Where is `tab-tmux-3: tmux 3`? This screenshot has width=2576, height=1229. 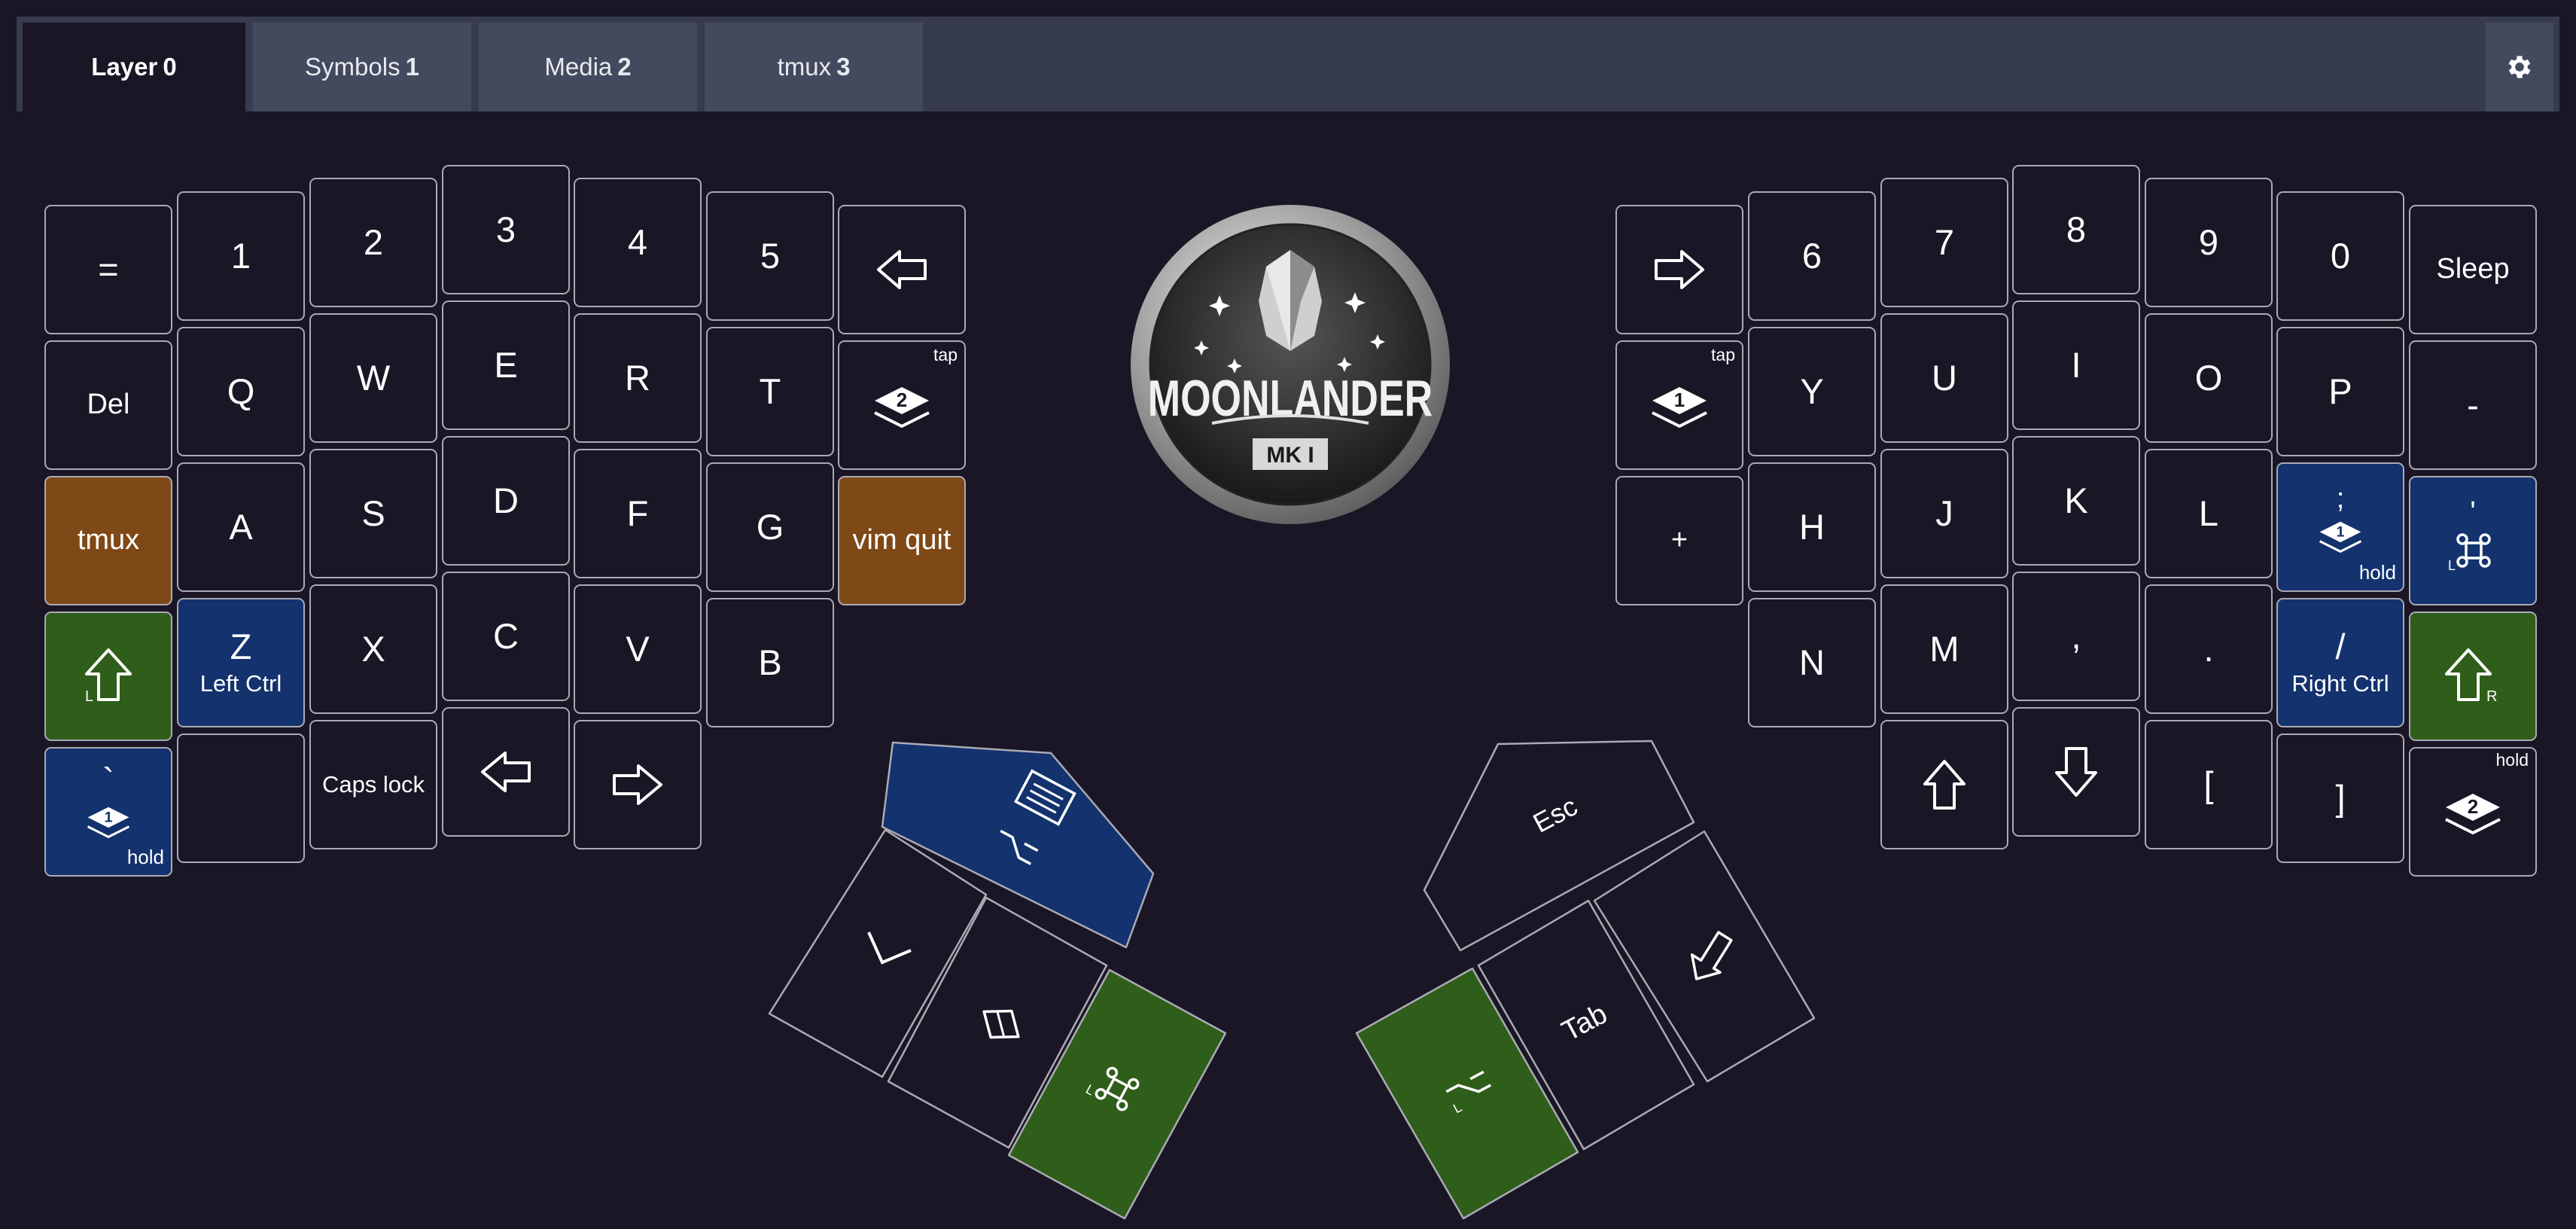
tab-tmux-3: tmux 3 is located at coordinates (814, 67).